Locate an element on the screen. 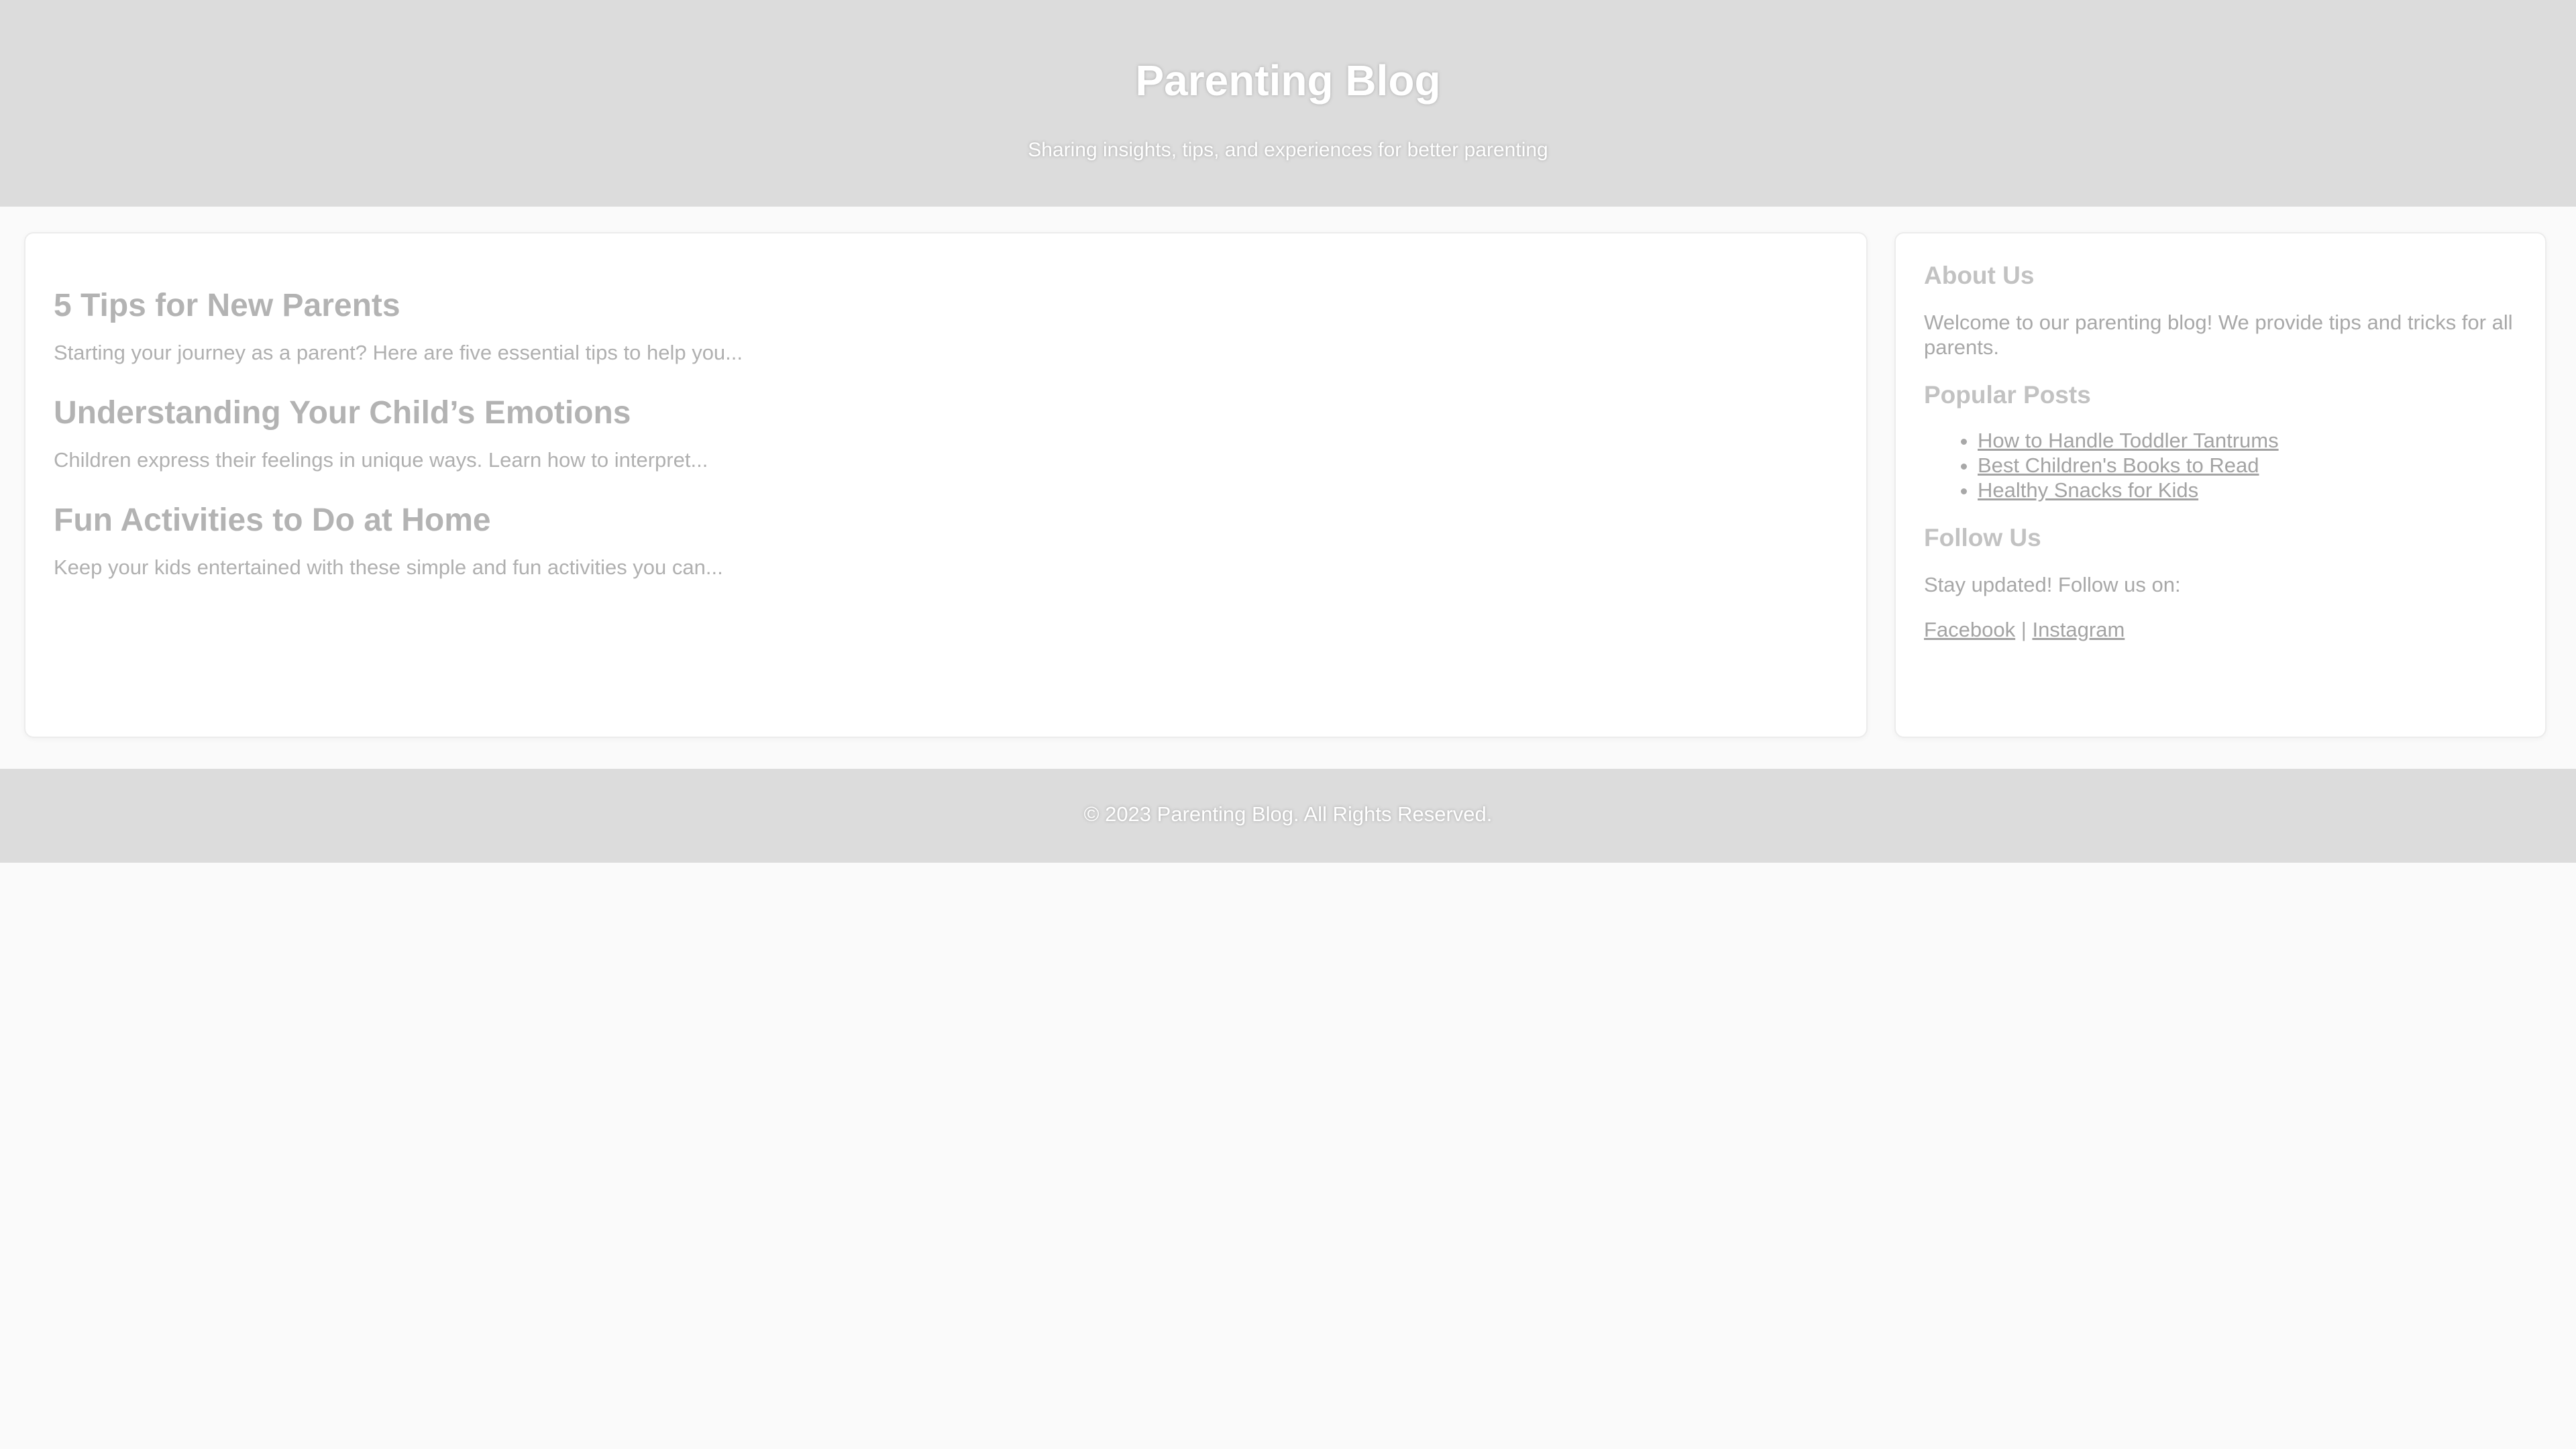  post-title: Fun Activities to Do at Home is located at coordinates (946, 520).